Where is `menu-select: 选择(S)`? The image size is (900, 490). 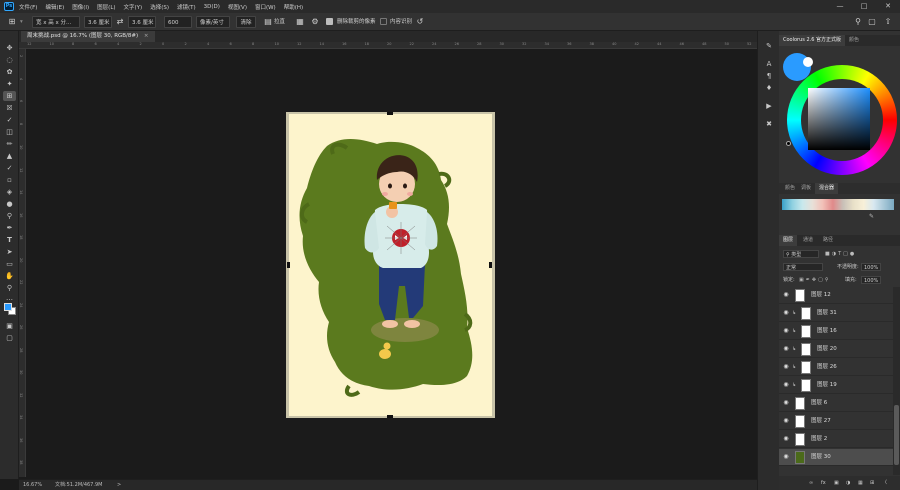 menu-select: 选择(S) is located at coordinates (159, 7).